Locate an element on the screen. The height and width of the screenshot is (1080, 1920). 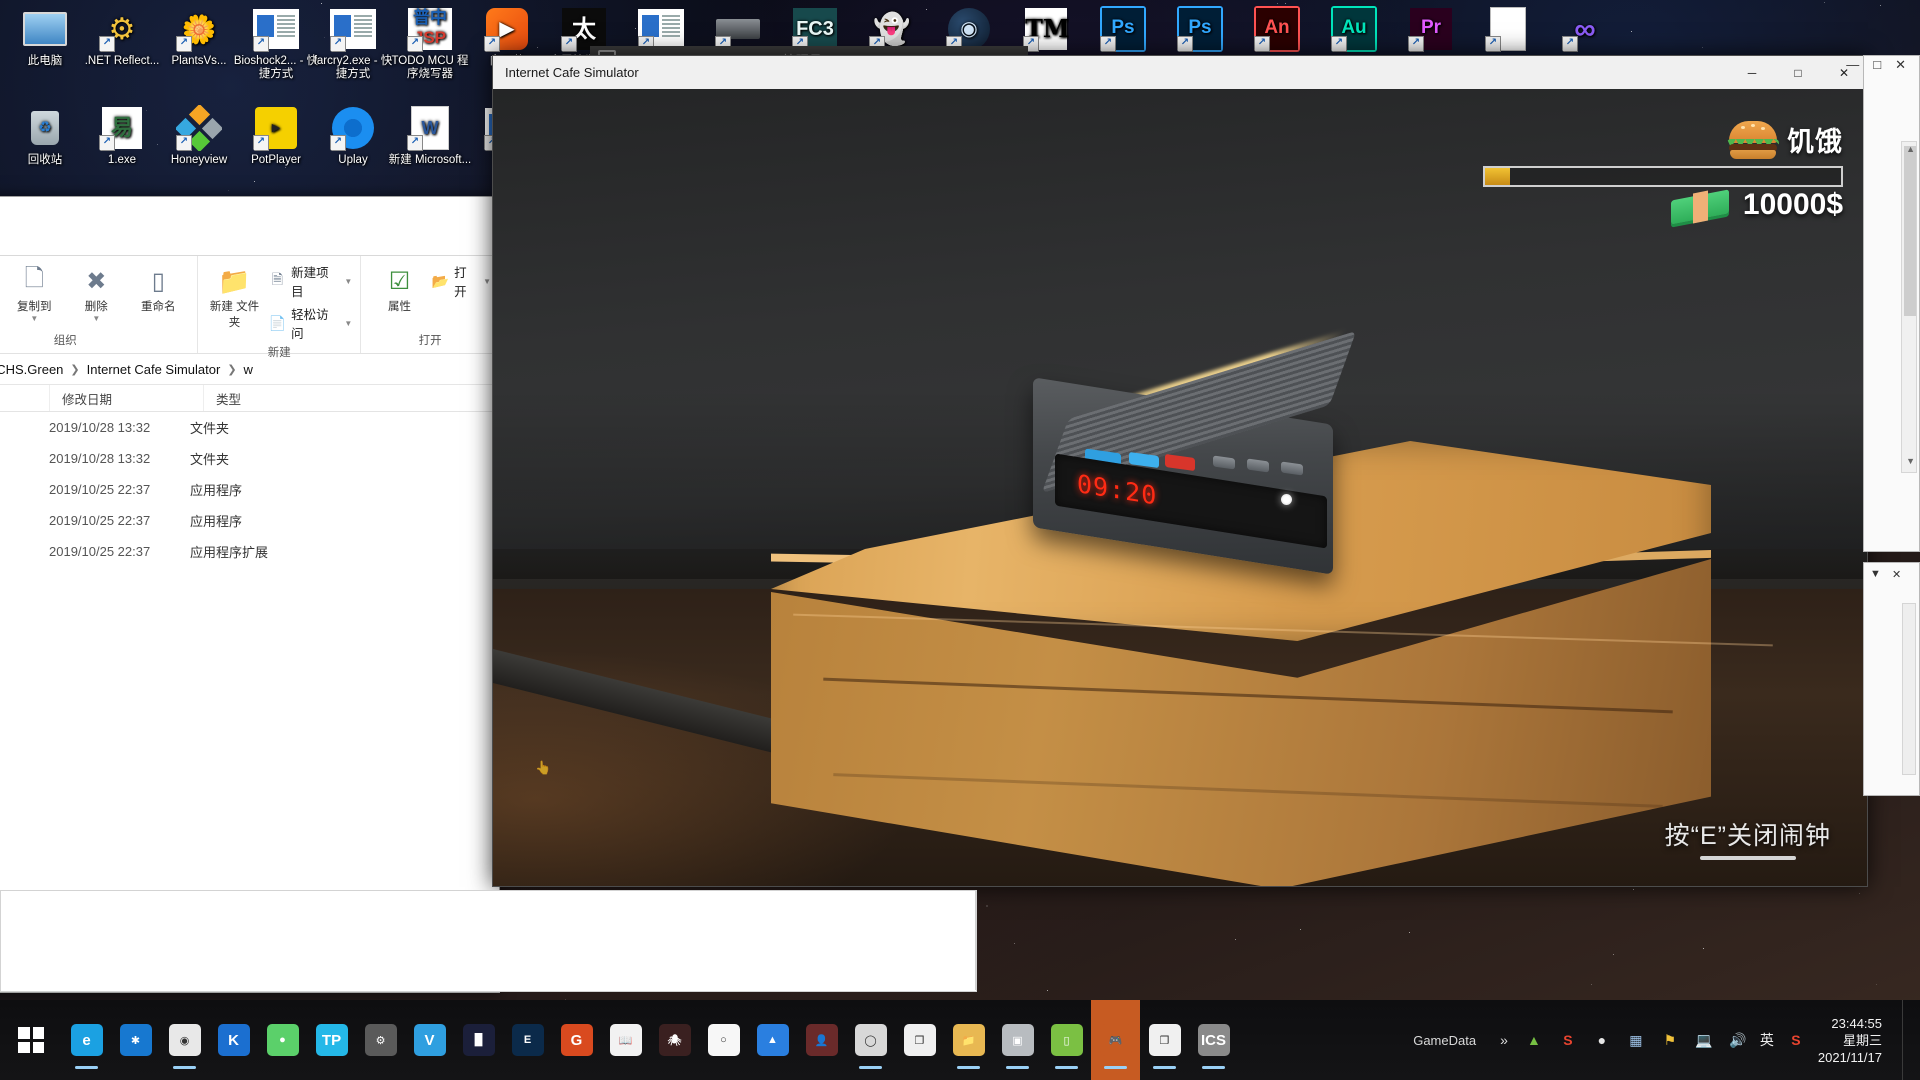
delete-caret-icon: ▼ is located at coordinates (96, 318).